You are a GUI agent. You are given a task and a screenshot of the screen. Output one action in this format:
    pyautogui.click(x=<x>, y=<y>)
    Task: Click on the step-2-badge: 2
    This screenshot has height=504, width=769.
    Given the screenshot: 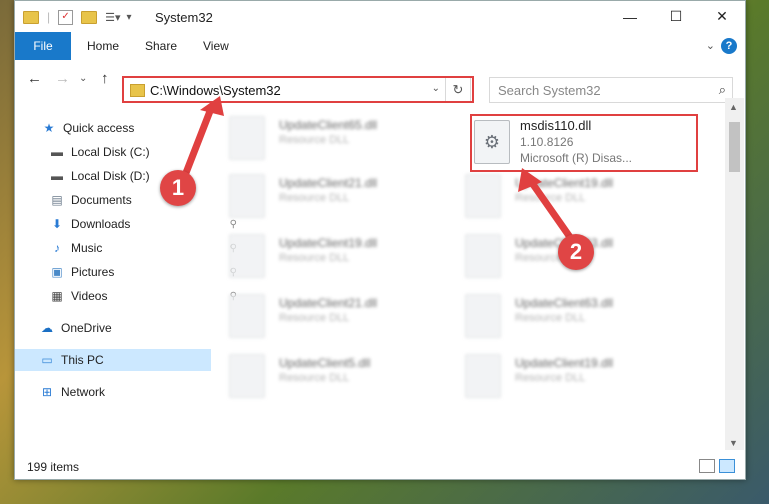 What is the action you would take?
    pyautogui.click(x=576, y=252)
    